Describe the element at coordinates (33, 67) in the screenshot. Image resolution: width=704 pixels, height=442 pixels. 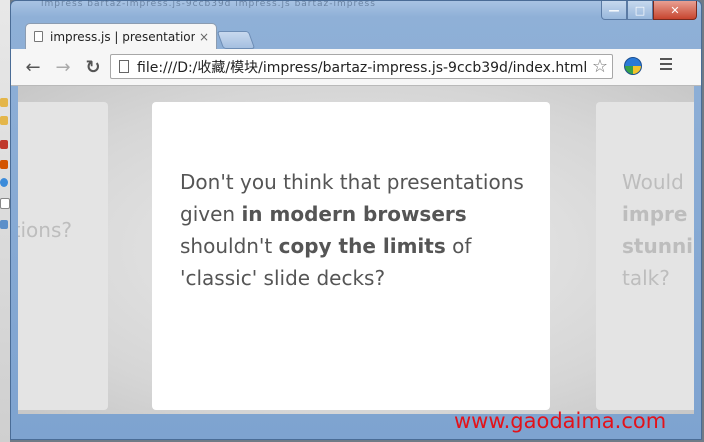
I see `back-button: ←` at that location.